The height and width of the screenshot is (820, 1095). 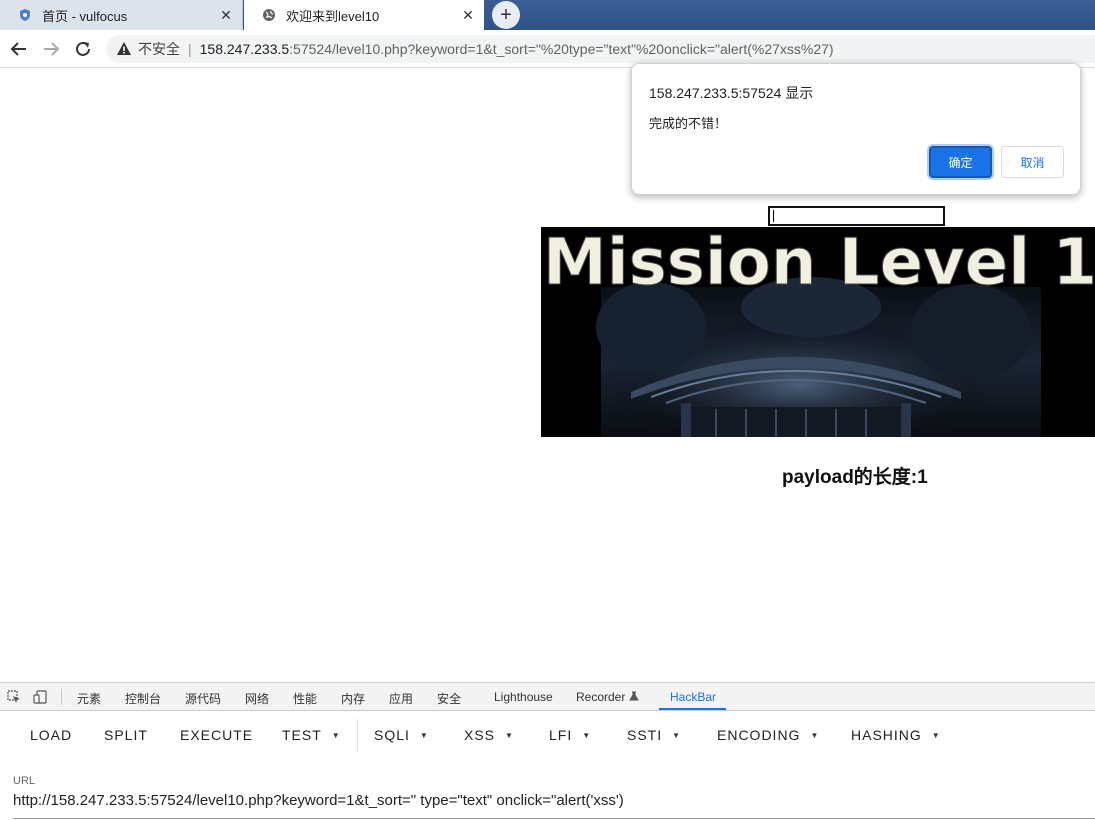 What do you see at coordinates (645, 735) in the screenshot?
I see `ssti-label: SSTI` at bounding box center [645, 735].